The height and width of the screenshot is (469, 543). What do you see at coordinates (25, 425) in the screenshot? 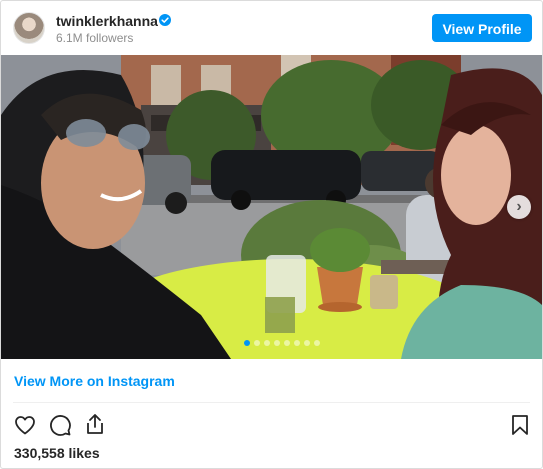
I see `heart-icon` at bounding box center [25, 425].